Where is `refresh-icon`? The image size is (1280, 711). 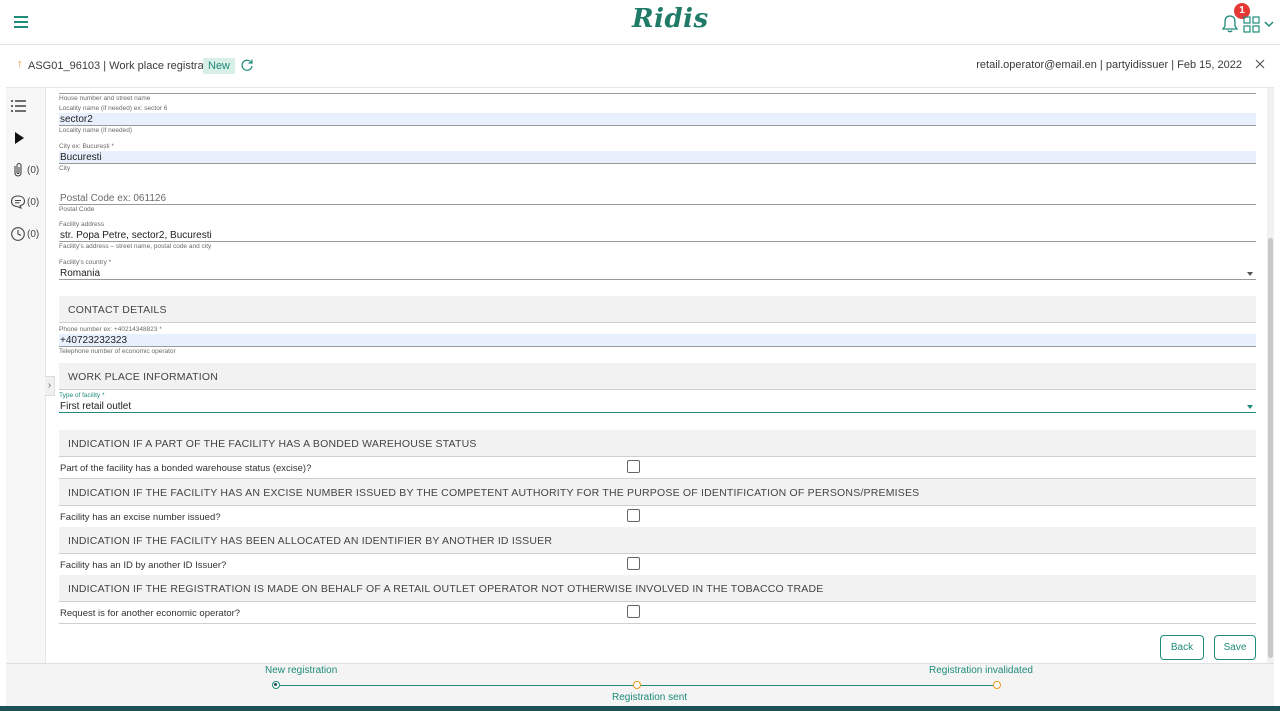 refresh-icon is located at coordinates (247, 65).